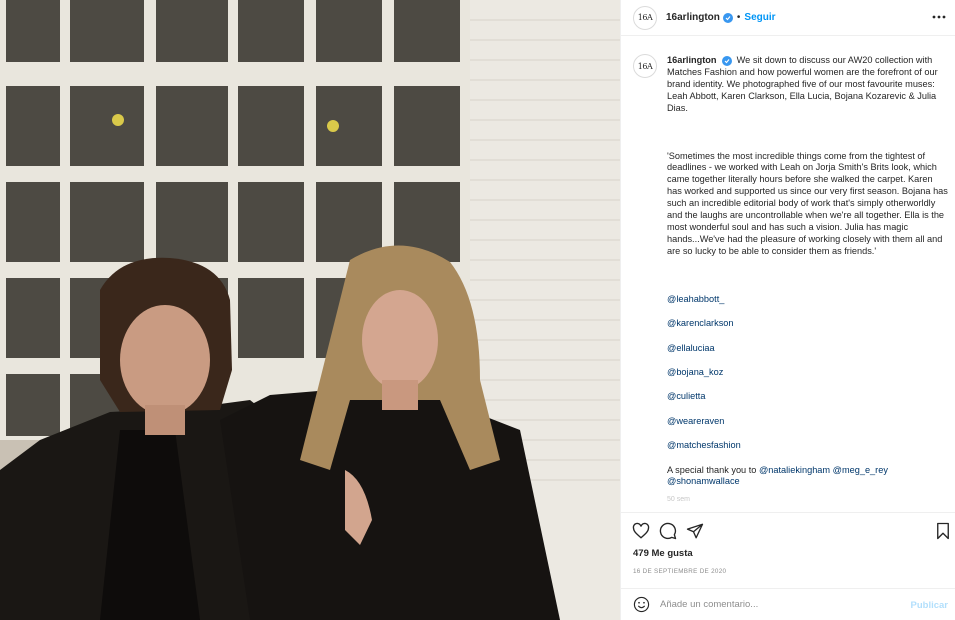 The image size is (955, 620). Describe the element at coordinates (930, 605) in the screenshot. I see `publish-button: Publicar` at that location.